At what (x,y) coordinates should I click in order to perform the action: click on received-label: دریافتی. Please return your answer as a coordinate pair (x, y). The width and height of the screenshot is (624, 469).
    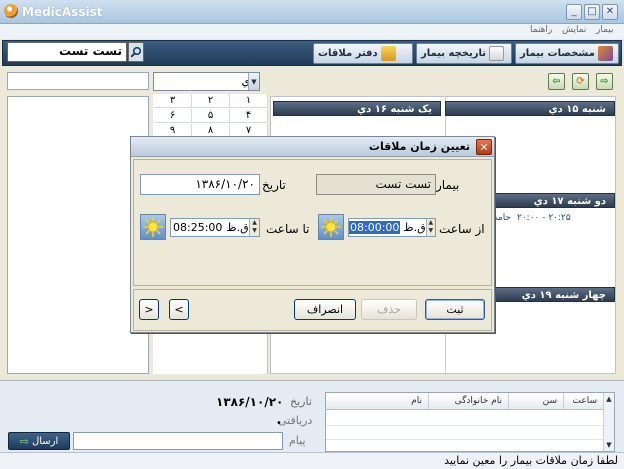
    Looking at the image, I should click on (295, 420).